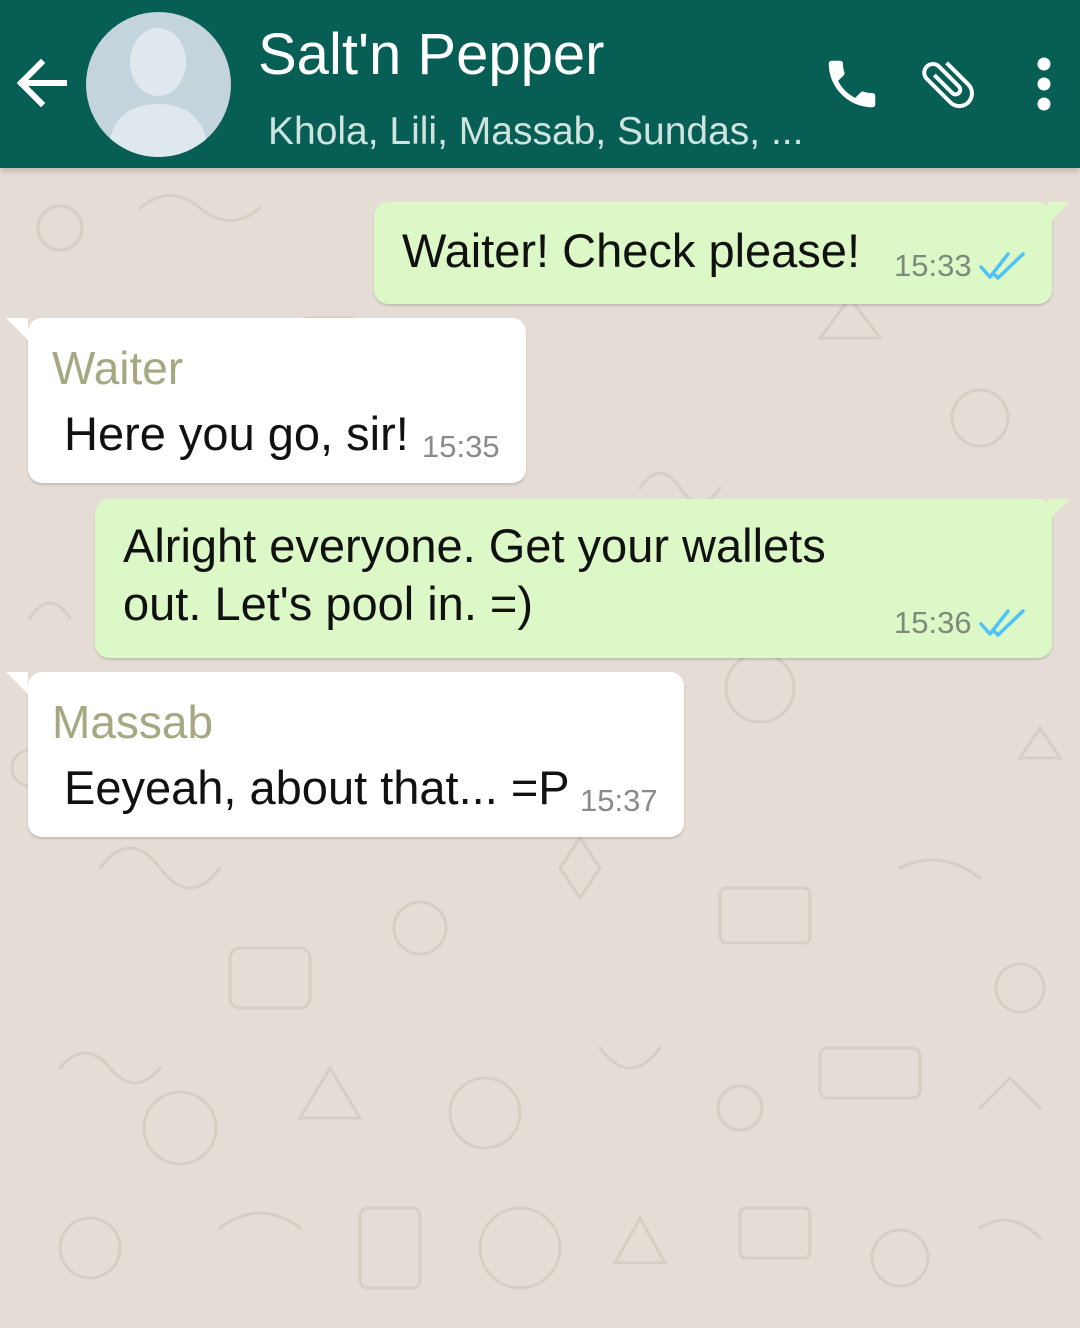 The image size is (1080, 1328). What do you see at coordinates (474, 545) in the screenshot?
I see `message-text-line: Alright everyone. Get your wallets` at bounding box center [474, 545].